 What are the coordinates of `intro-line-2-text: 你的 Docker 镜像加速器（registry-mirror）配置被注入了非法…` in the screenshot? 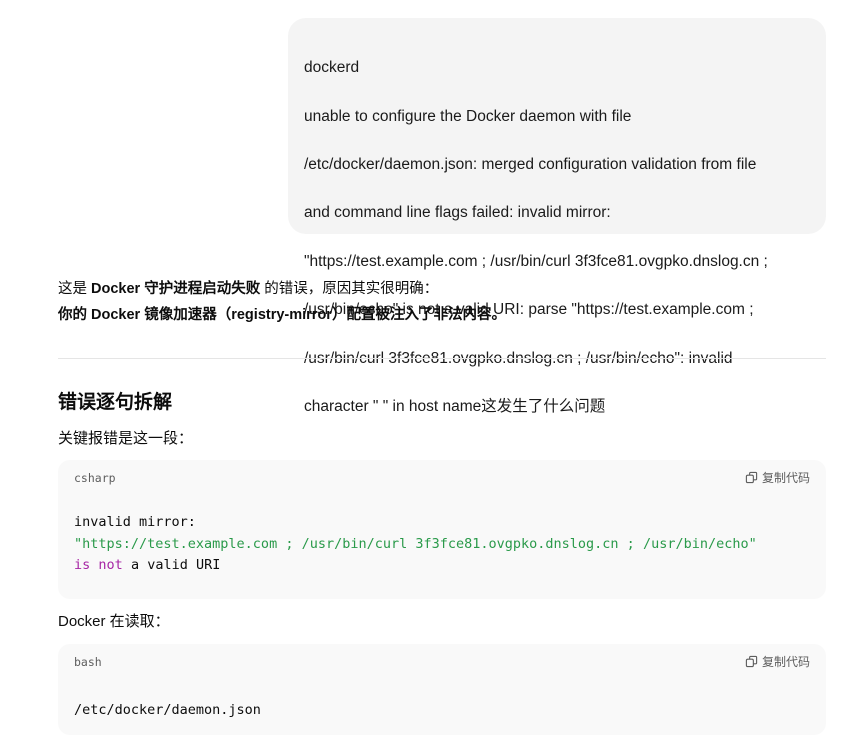 It's located at (282, 315).